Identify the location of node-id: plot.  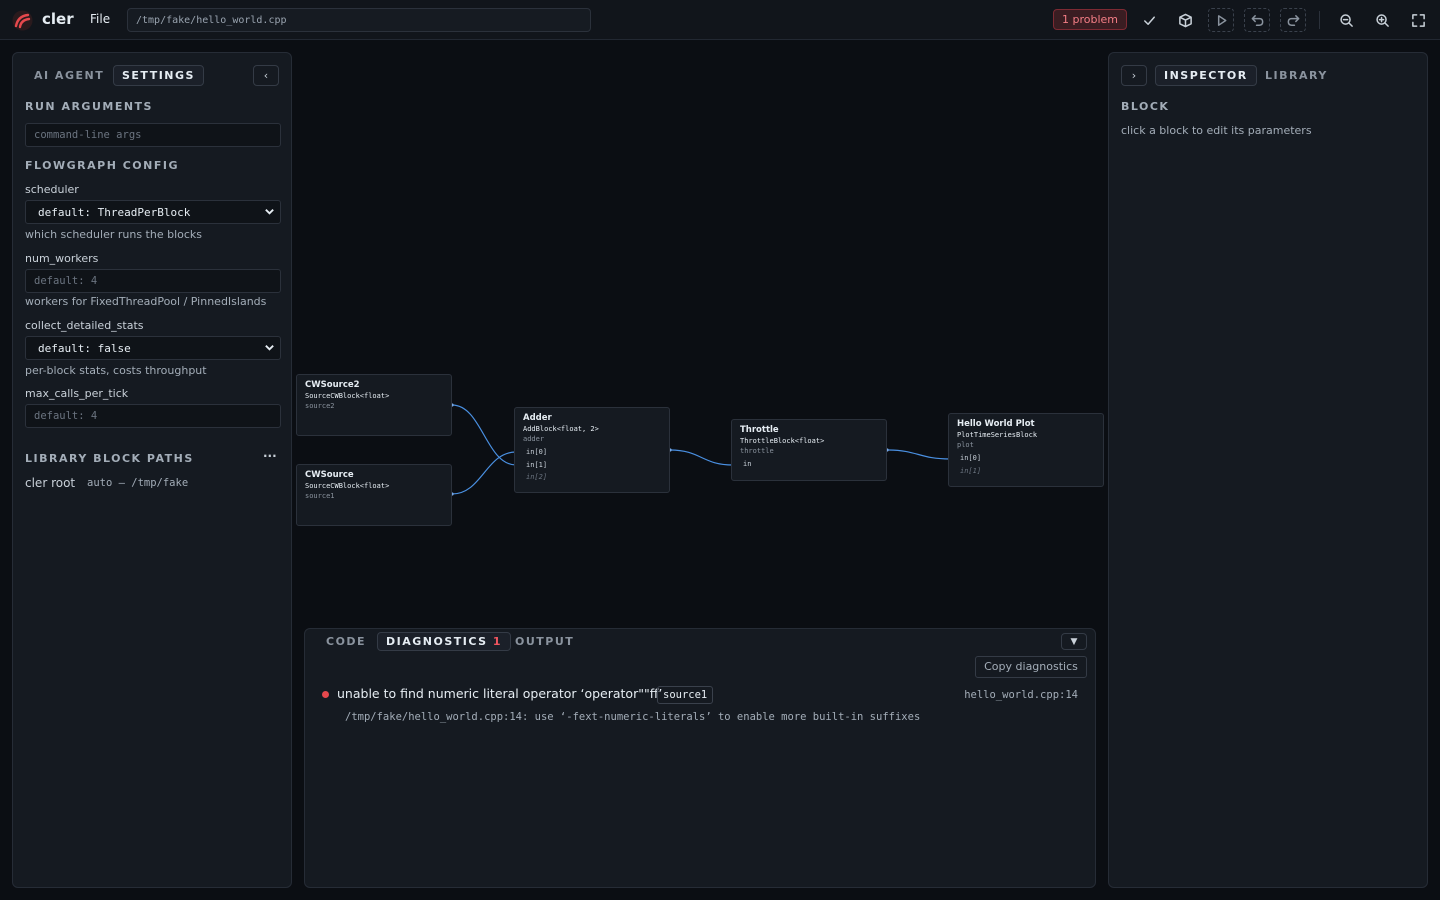
(965, 445).